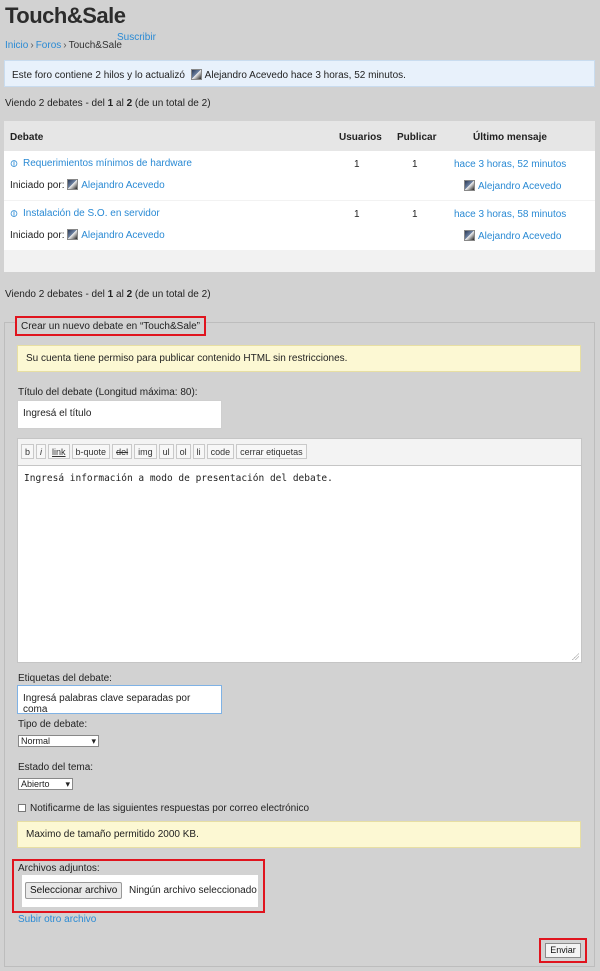 This screenshot has width=600, height=971. Describe the element at coordinates (41, 451) in the screenshot. I see `toolbar-italic-button: i` at that location.